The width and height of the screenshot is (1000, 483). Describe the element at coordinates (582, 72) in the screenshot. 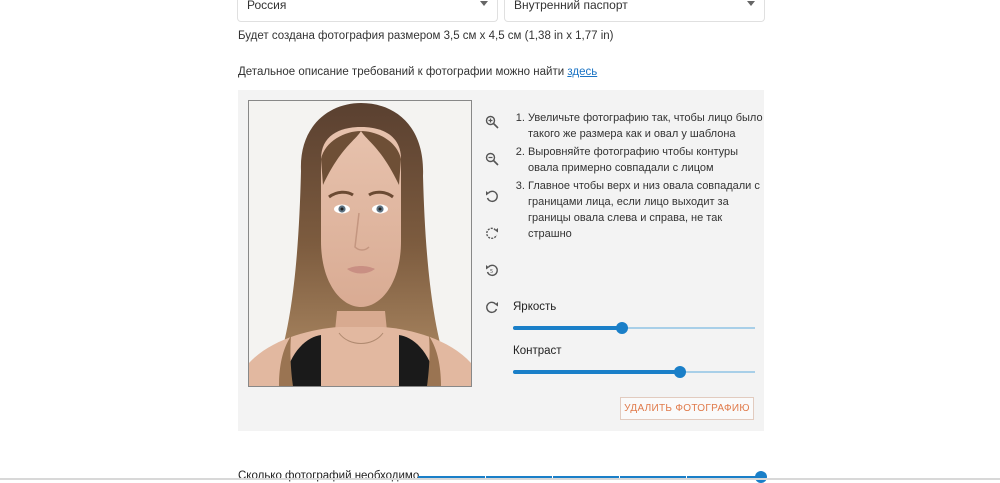

I see `requirements-link: здесь` at that location.